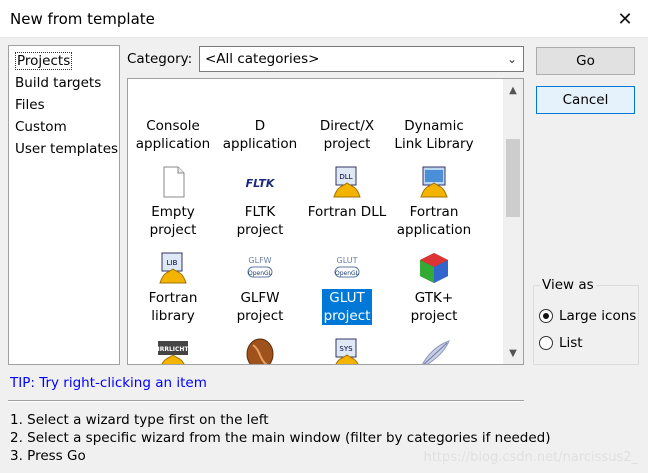 The width and height of the screenshot is (648, 473). What do you see at coordinates (260, 96) in the screenshot?
I see `d-icon` at bounding box center [260, 96].